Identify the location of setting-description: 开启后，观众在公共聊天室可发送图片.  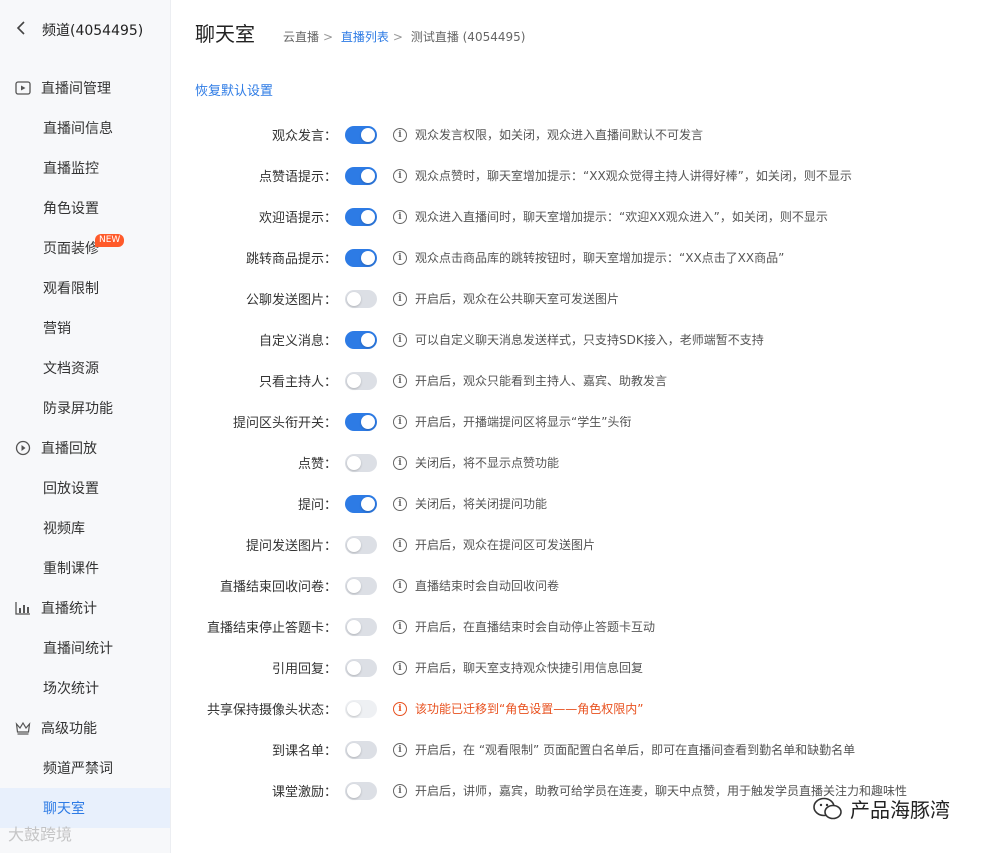
(517, 299).